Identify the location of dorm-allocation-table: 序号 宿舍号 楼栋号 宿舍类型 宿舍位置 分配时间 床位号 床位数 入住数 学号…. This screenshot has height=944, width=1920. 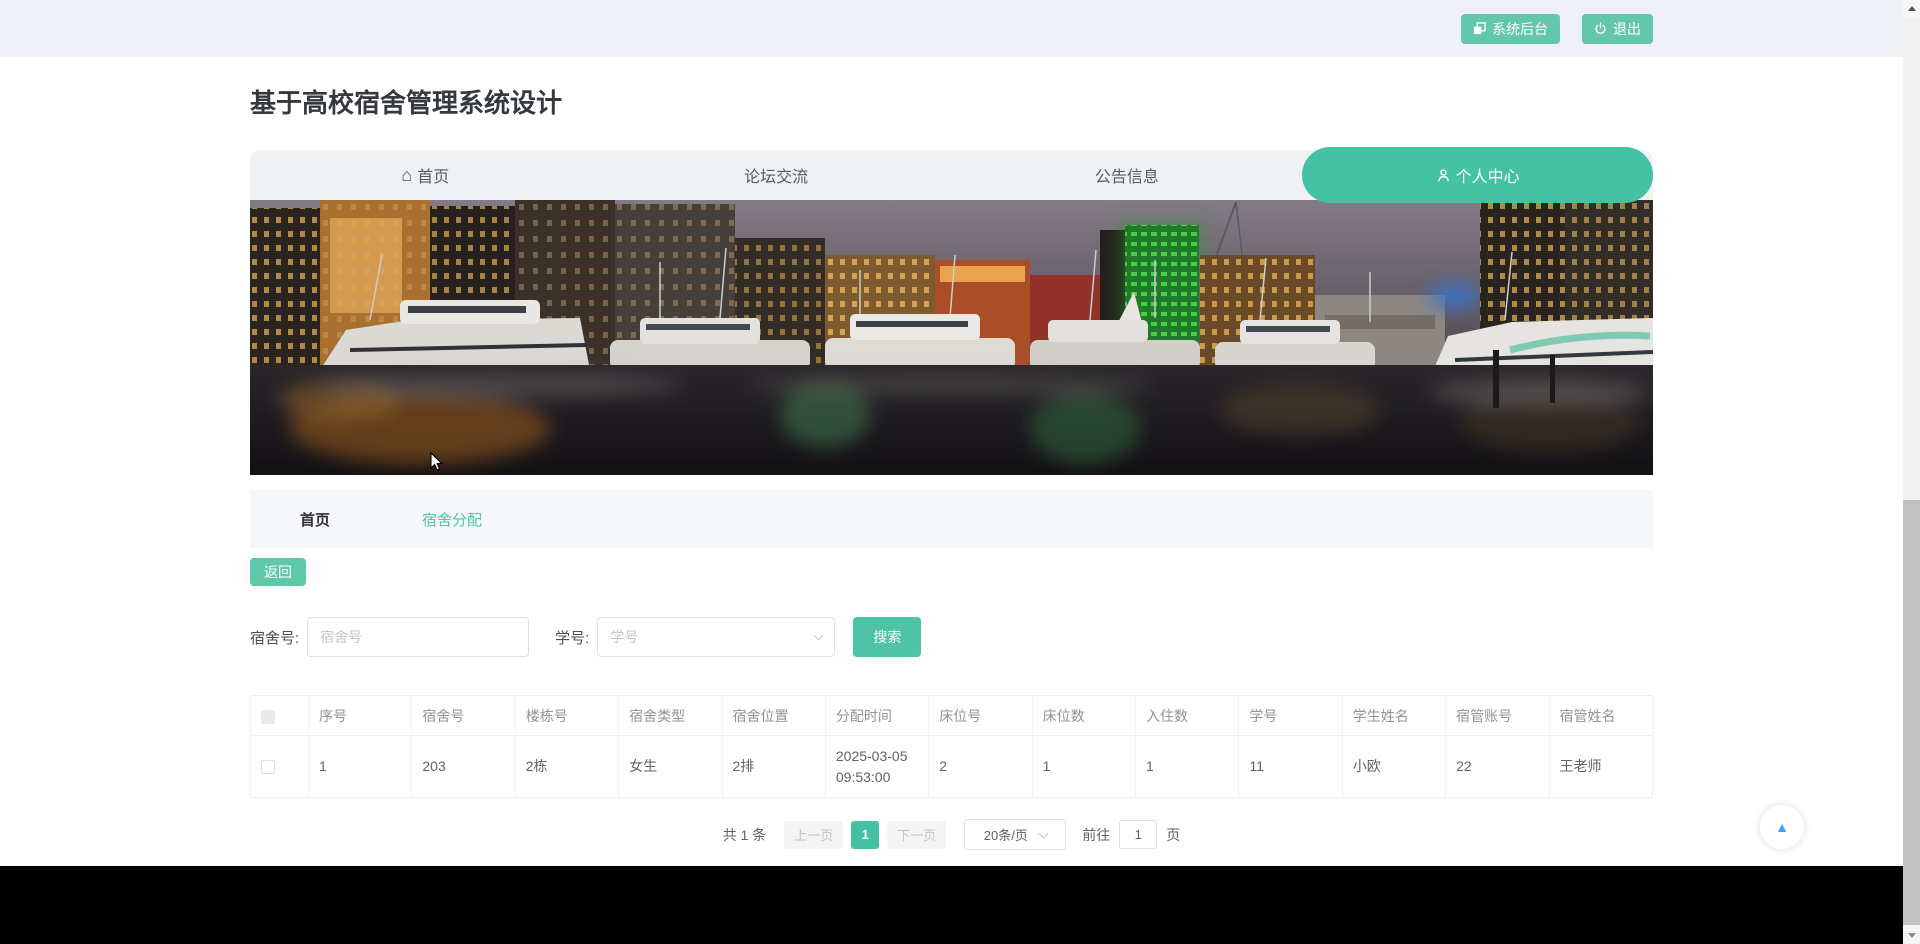
(951, 746).